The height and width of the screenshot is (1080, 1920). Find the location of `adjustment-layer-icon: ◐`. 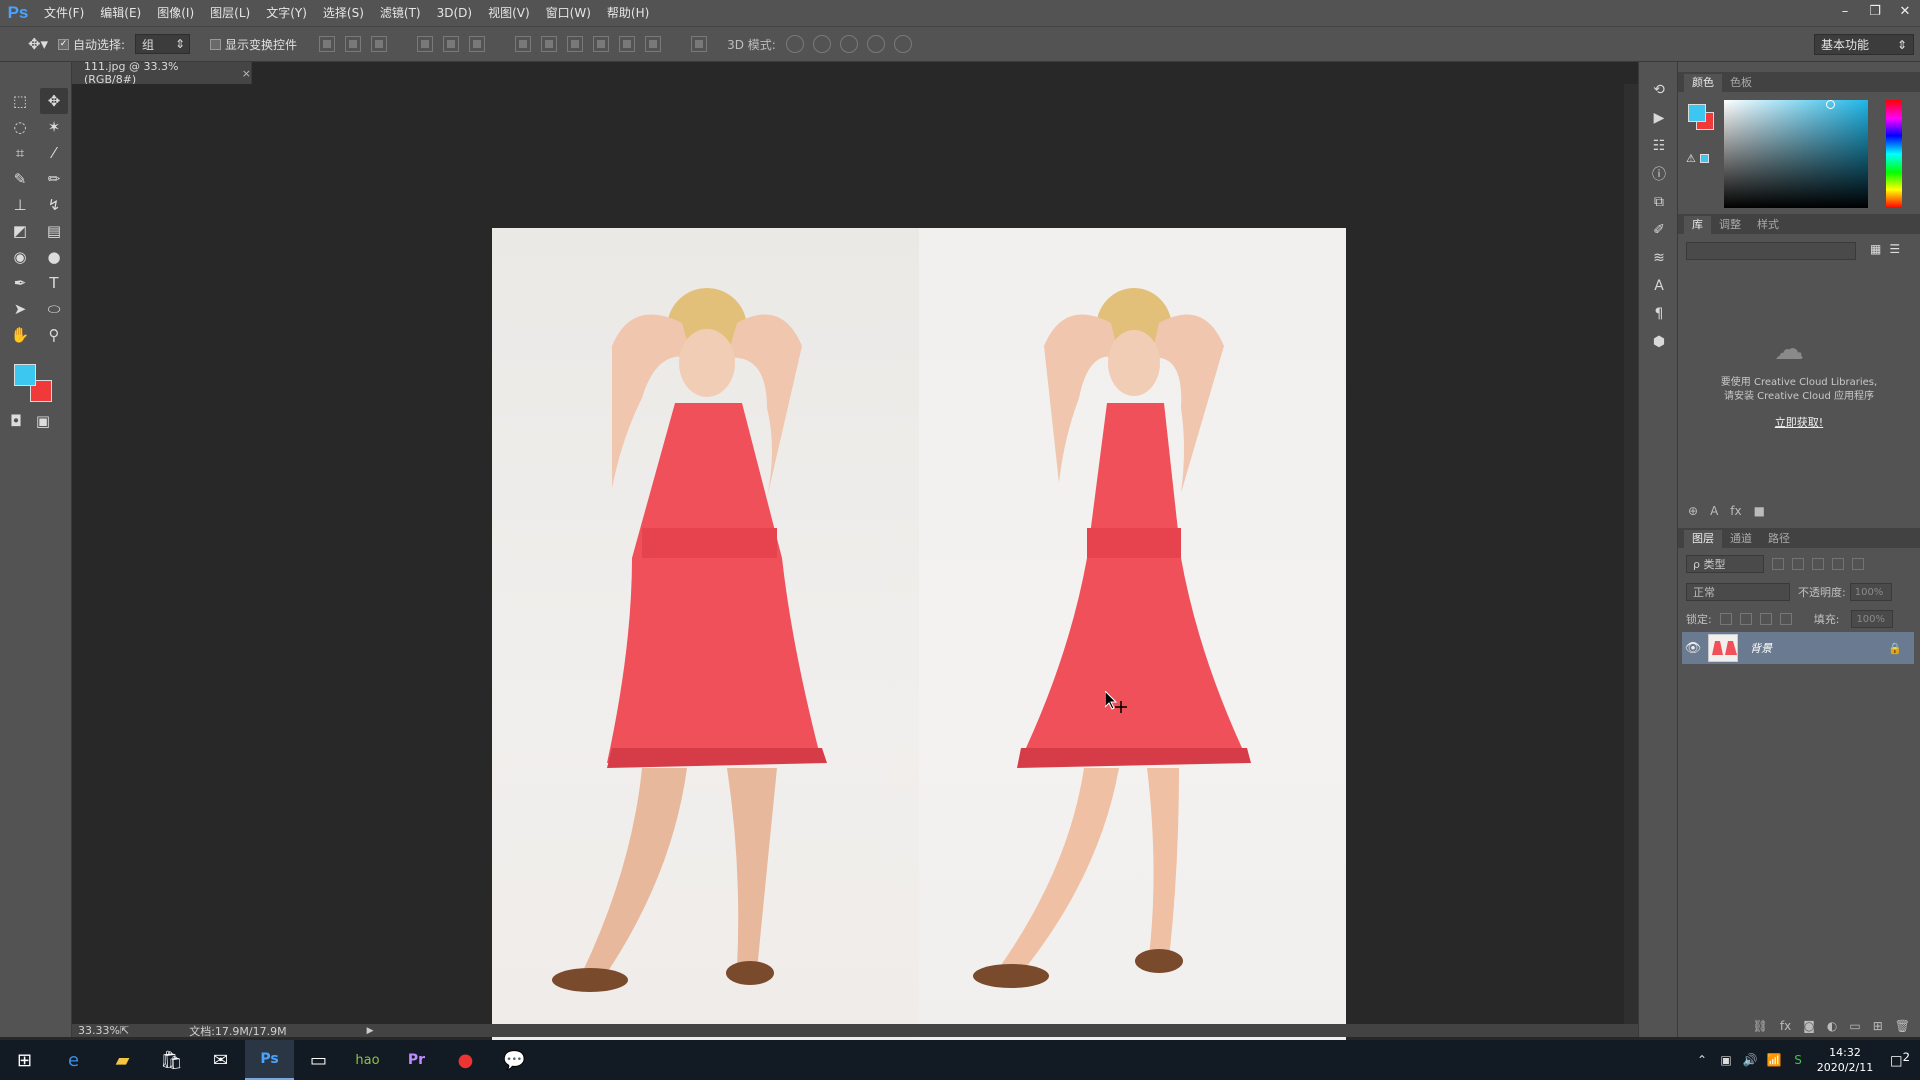

adjustment-layer-icon: ◐ is located at coordinates (1832, 1026).